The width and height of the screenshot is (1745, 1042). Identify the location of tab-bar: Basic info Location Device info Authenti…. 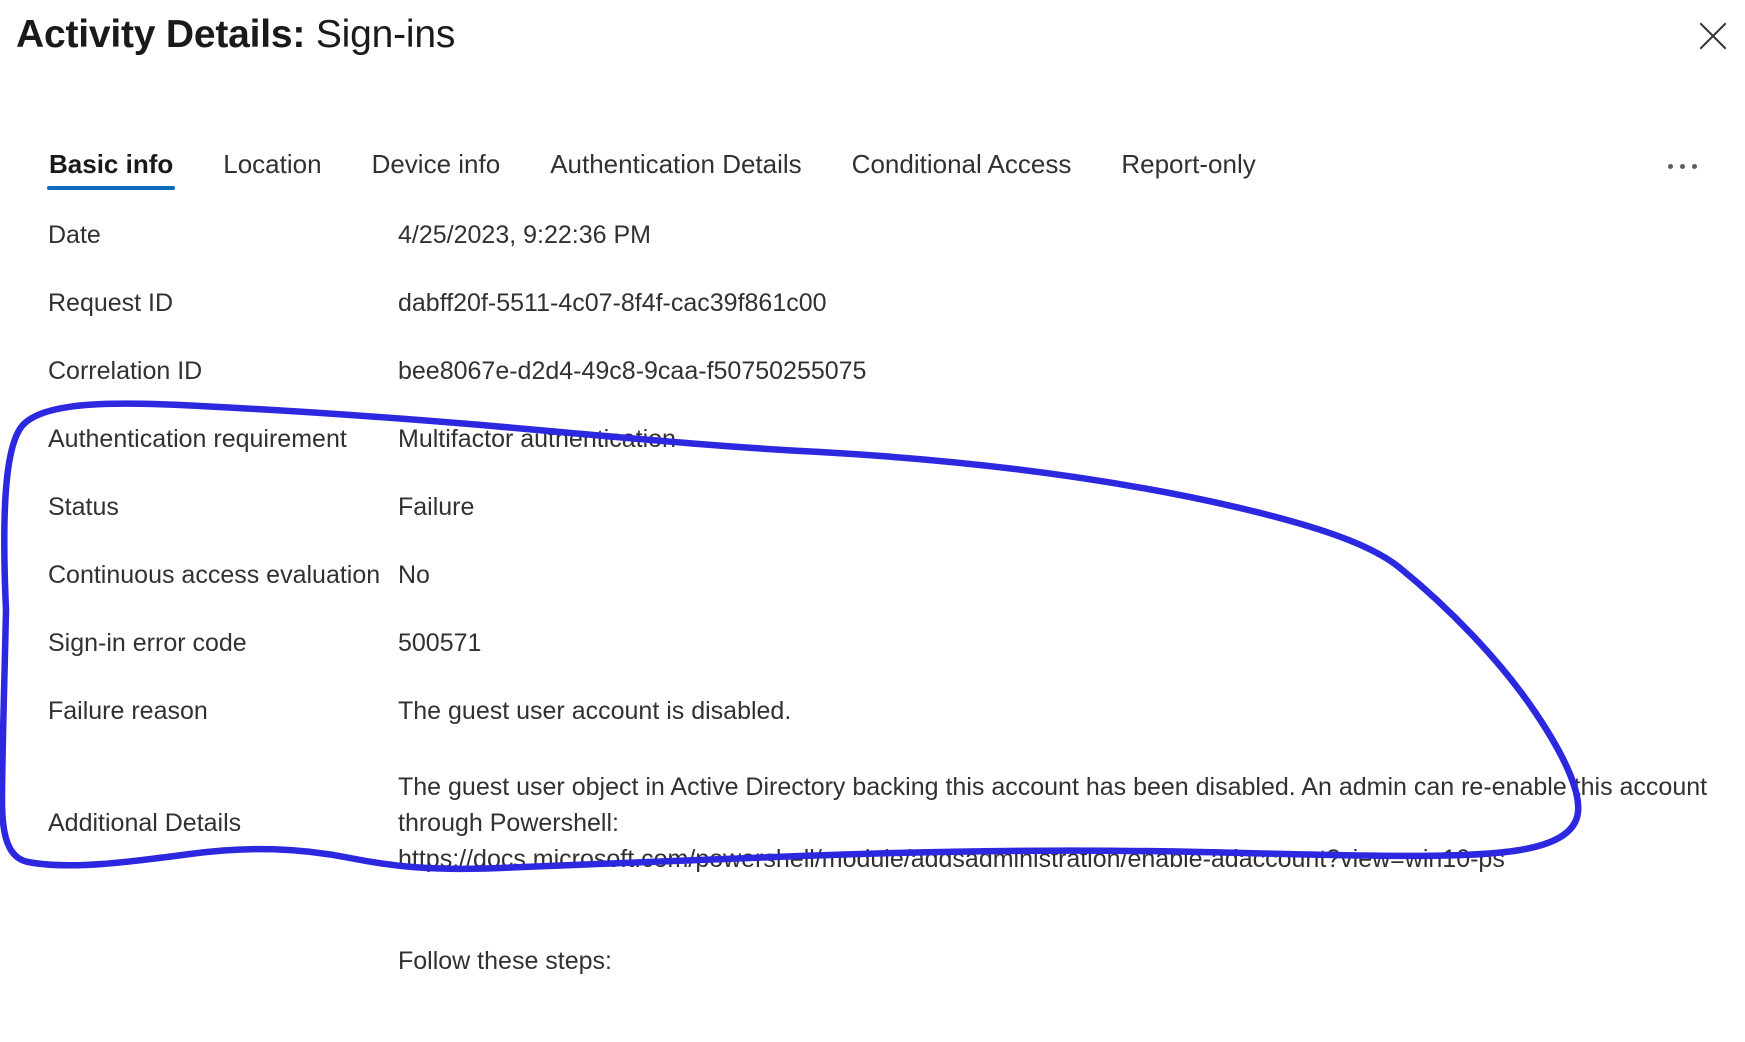
(872, 171).